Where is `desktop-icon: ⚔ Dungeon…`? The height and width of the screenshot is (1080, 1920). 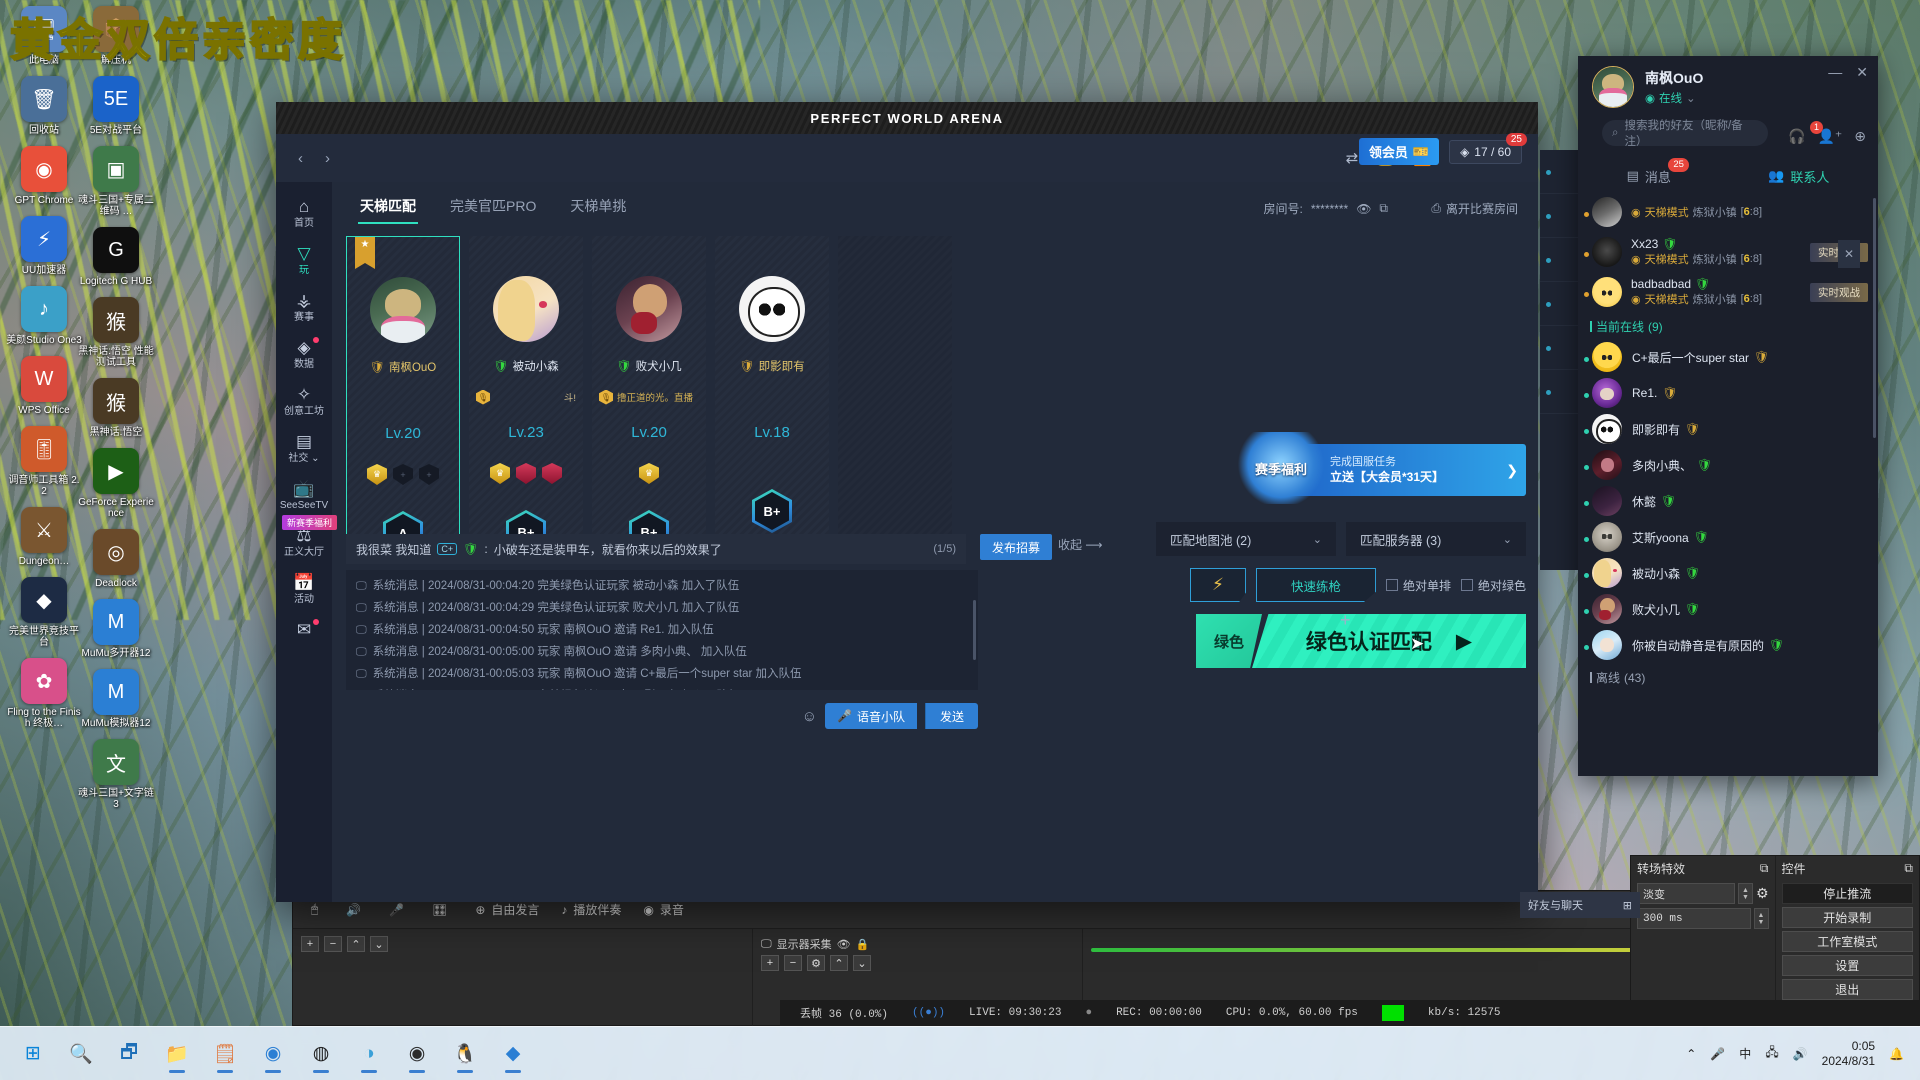 desktop-icon: ⚔ Dungeon… is located at coordinates (44, 537).